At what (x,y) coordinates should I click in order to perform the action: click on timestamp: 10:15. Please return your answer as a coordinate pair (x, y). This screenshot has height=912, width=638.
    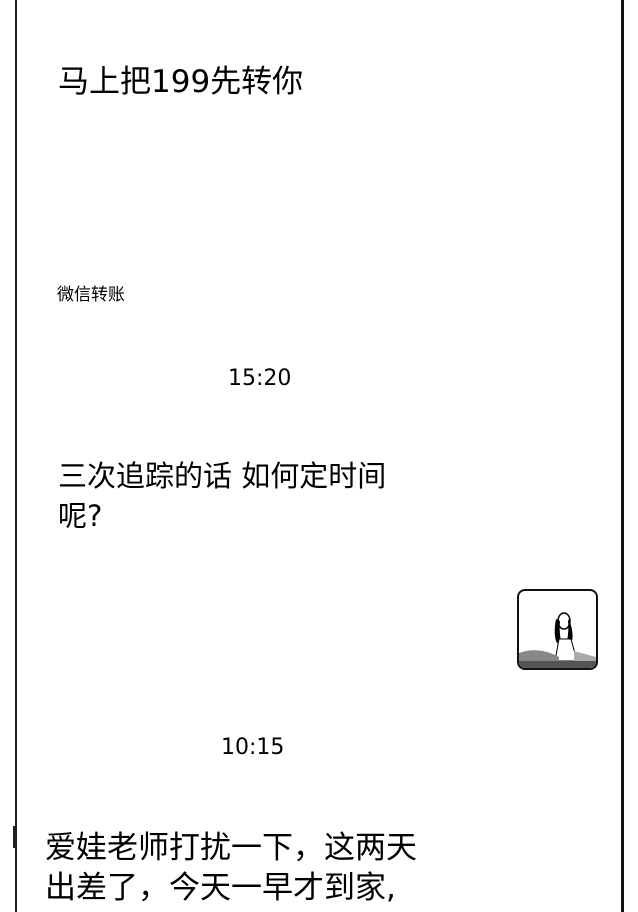
    Looking at the image, I should click on (253, 747).